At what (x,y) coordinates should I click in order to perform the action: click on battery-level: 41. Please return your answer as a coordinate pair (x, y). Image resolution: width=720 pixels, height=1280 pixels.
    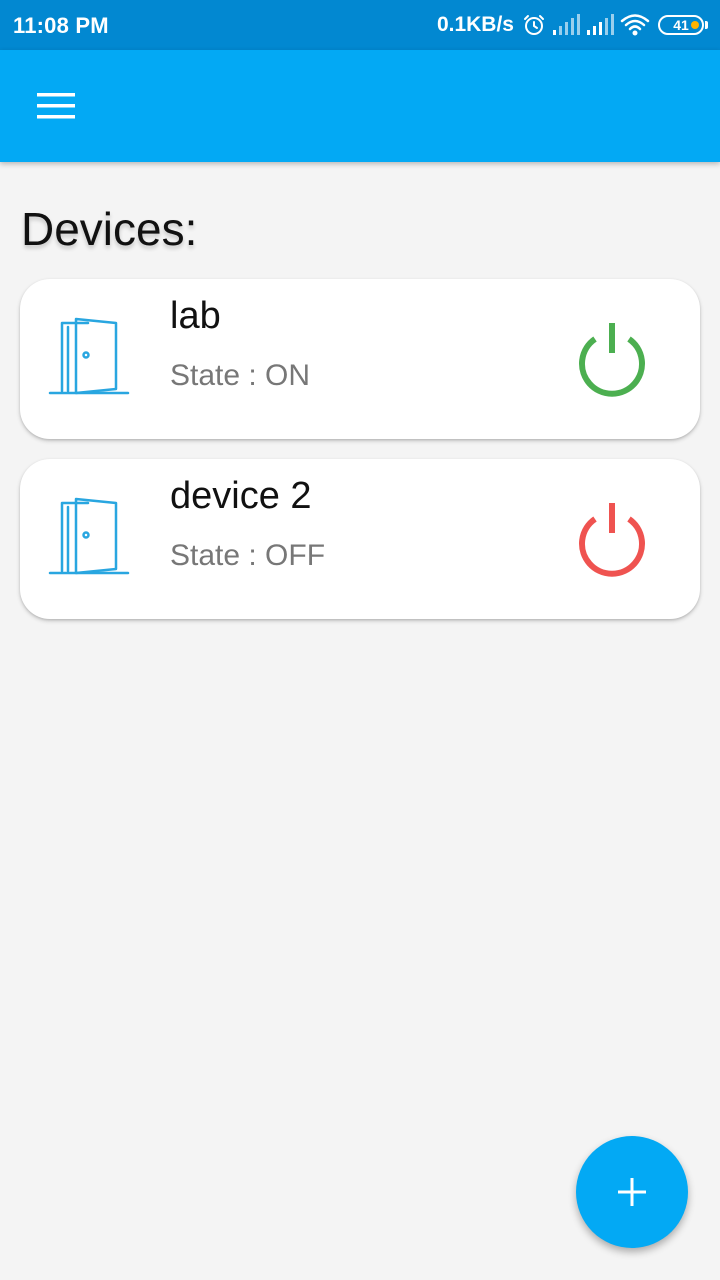
    Looking at the image, I should click on (681, 25).